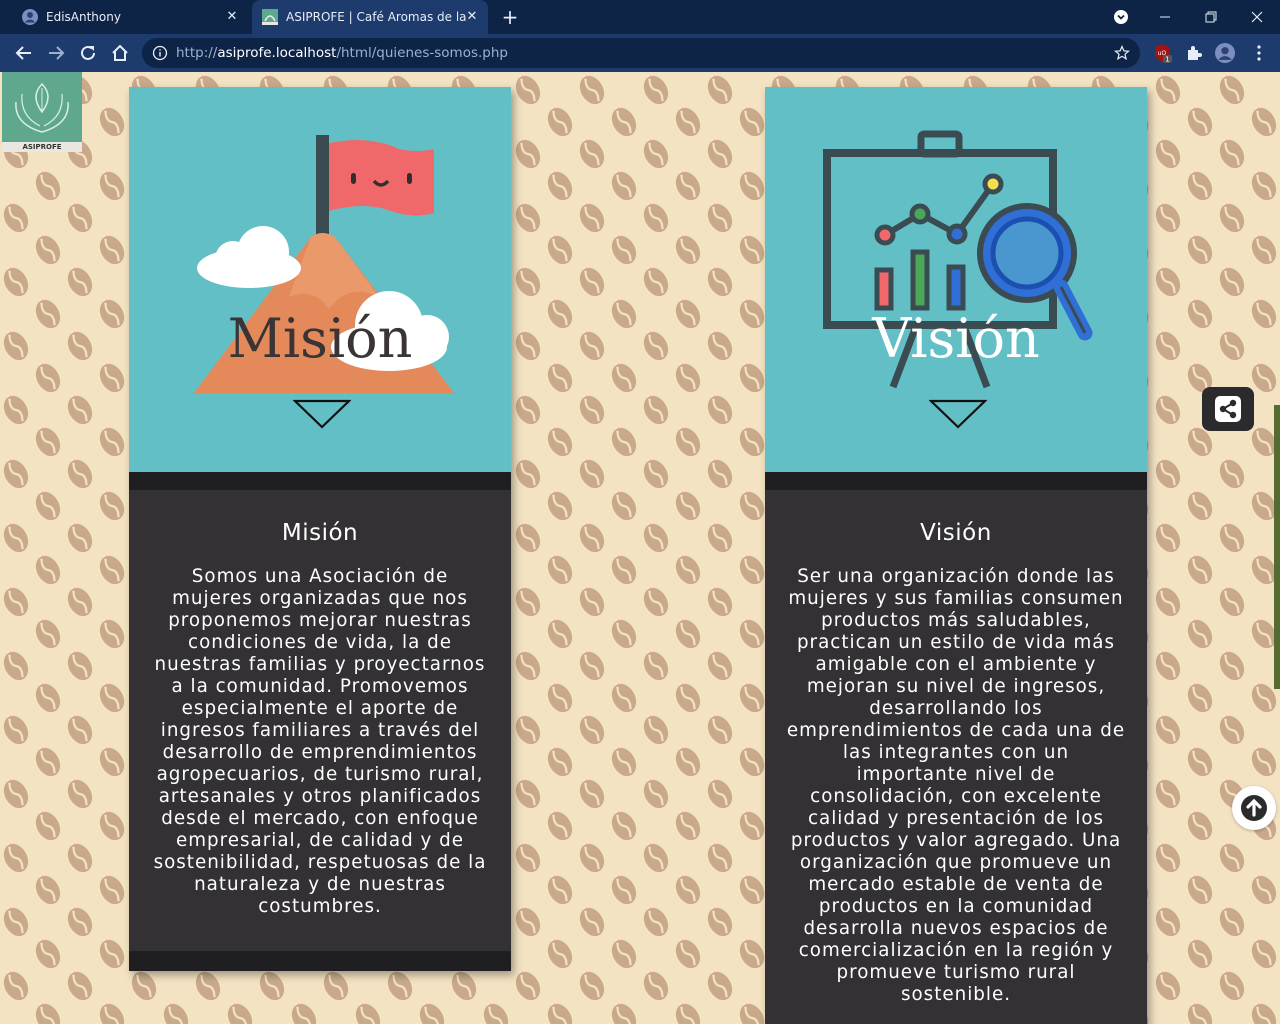 Image resolution: width=1280 pixels, height=1024 pixels. Describe the element at coordinates (30, 17) in the screenshot. I see `profile-icon` at that location.